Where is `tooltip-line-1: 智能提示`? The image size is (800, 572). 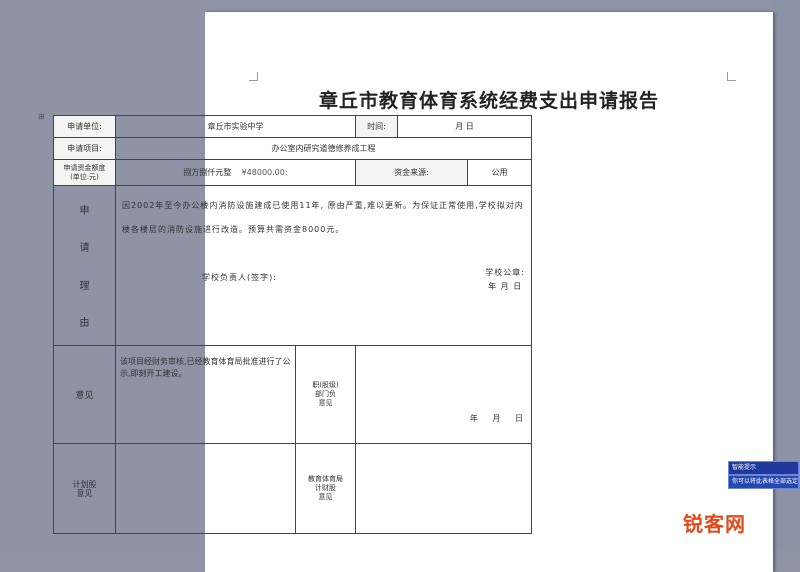 tooltip-line-1: 智能提示 is located at coordinates (763, 468).